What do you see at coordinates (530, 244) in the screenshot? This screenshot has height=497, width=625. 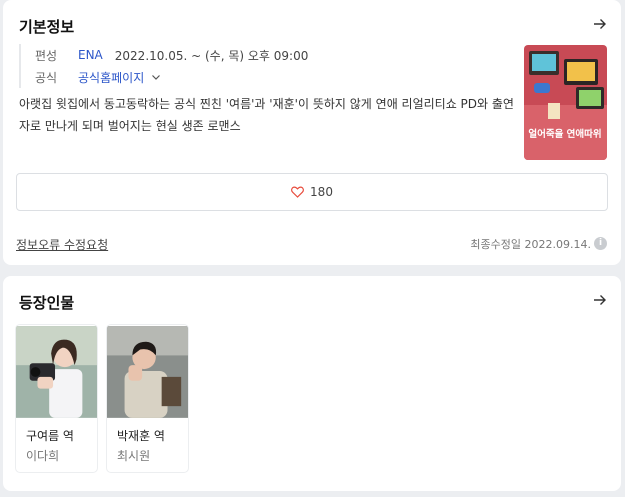 I see `last-updated: 최종수정일 2022.09.14.` at bounding box center [530, 244].